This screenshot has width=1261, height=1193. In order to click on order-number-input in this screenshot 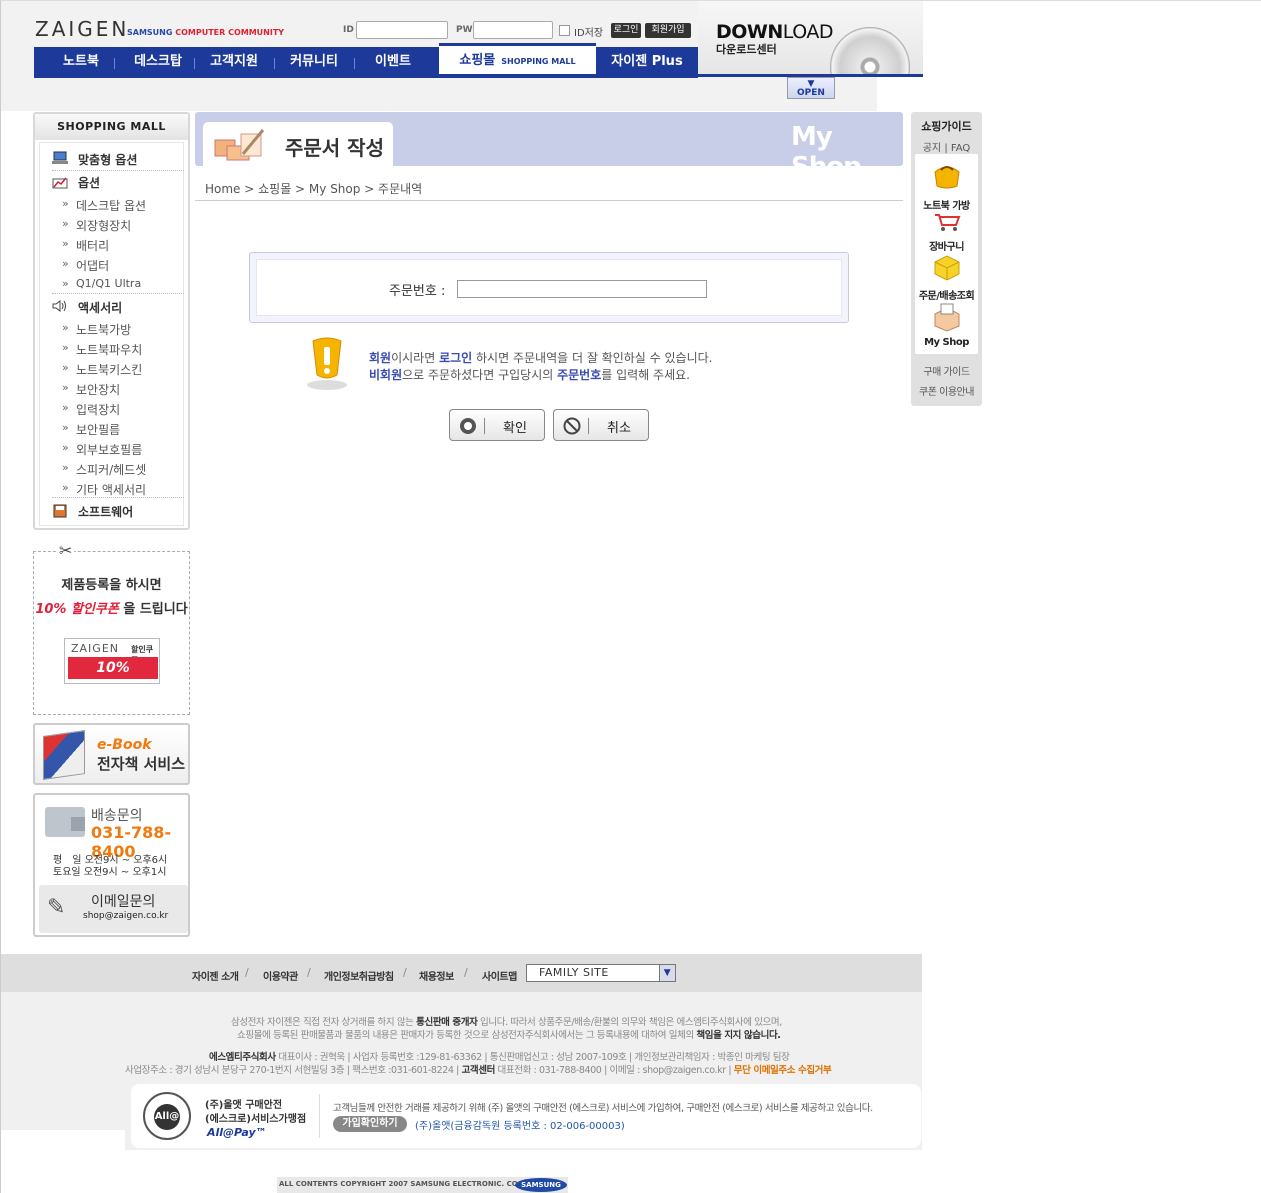, I will do `click(582, 289)`.